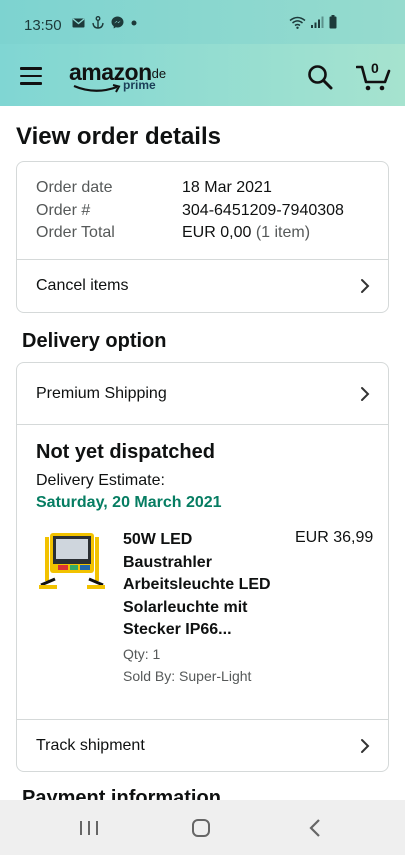 The image size is (405, 855). Describe the element at coordinates (125, 452) in the screenshot. I see `shipment-status: Not yet dispatched` at that location.